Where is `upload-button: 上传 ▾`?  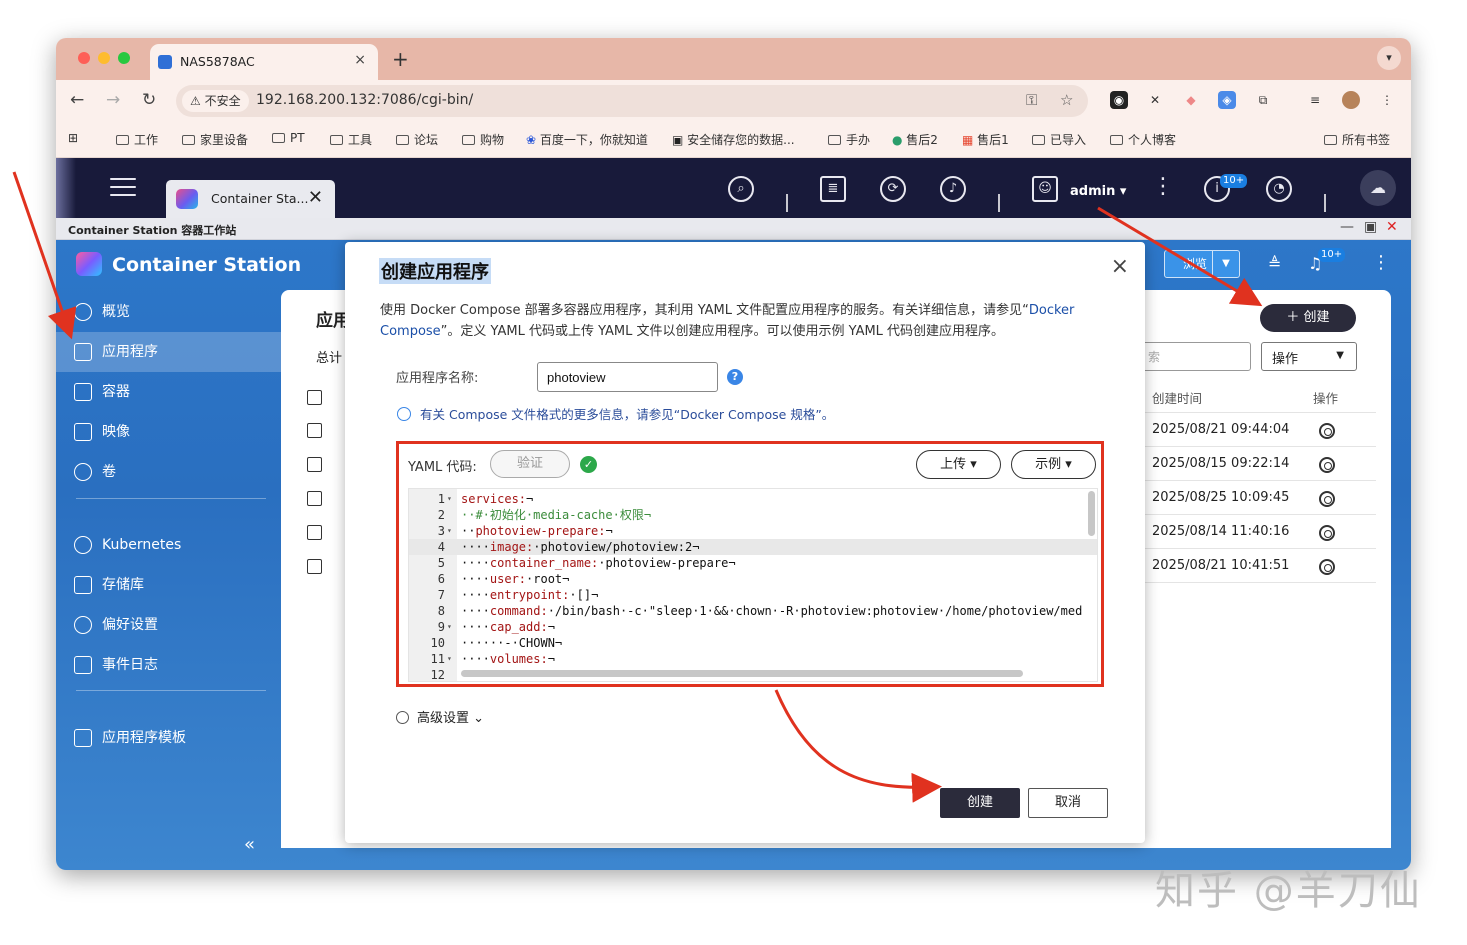
upload-button: 上传 ▾ is located at coordinates (958, 464).